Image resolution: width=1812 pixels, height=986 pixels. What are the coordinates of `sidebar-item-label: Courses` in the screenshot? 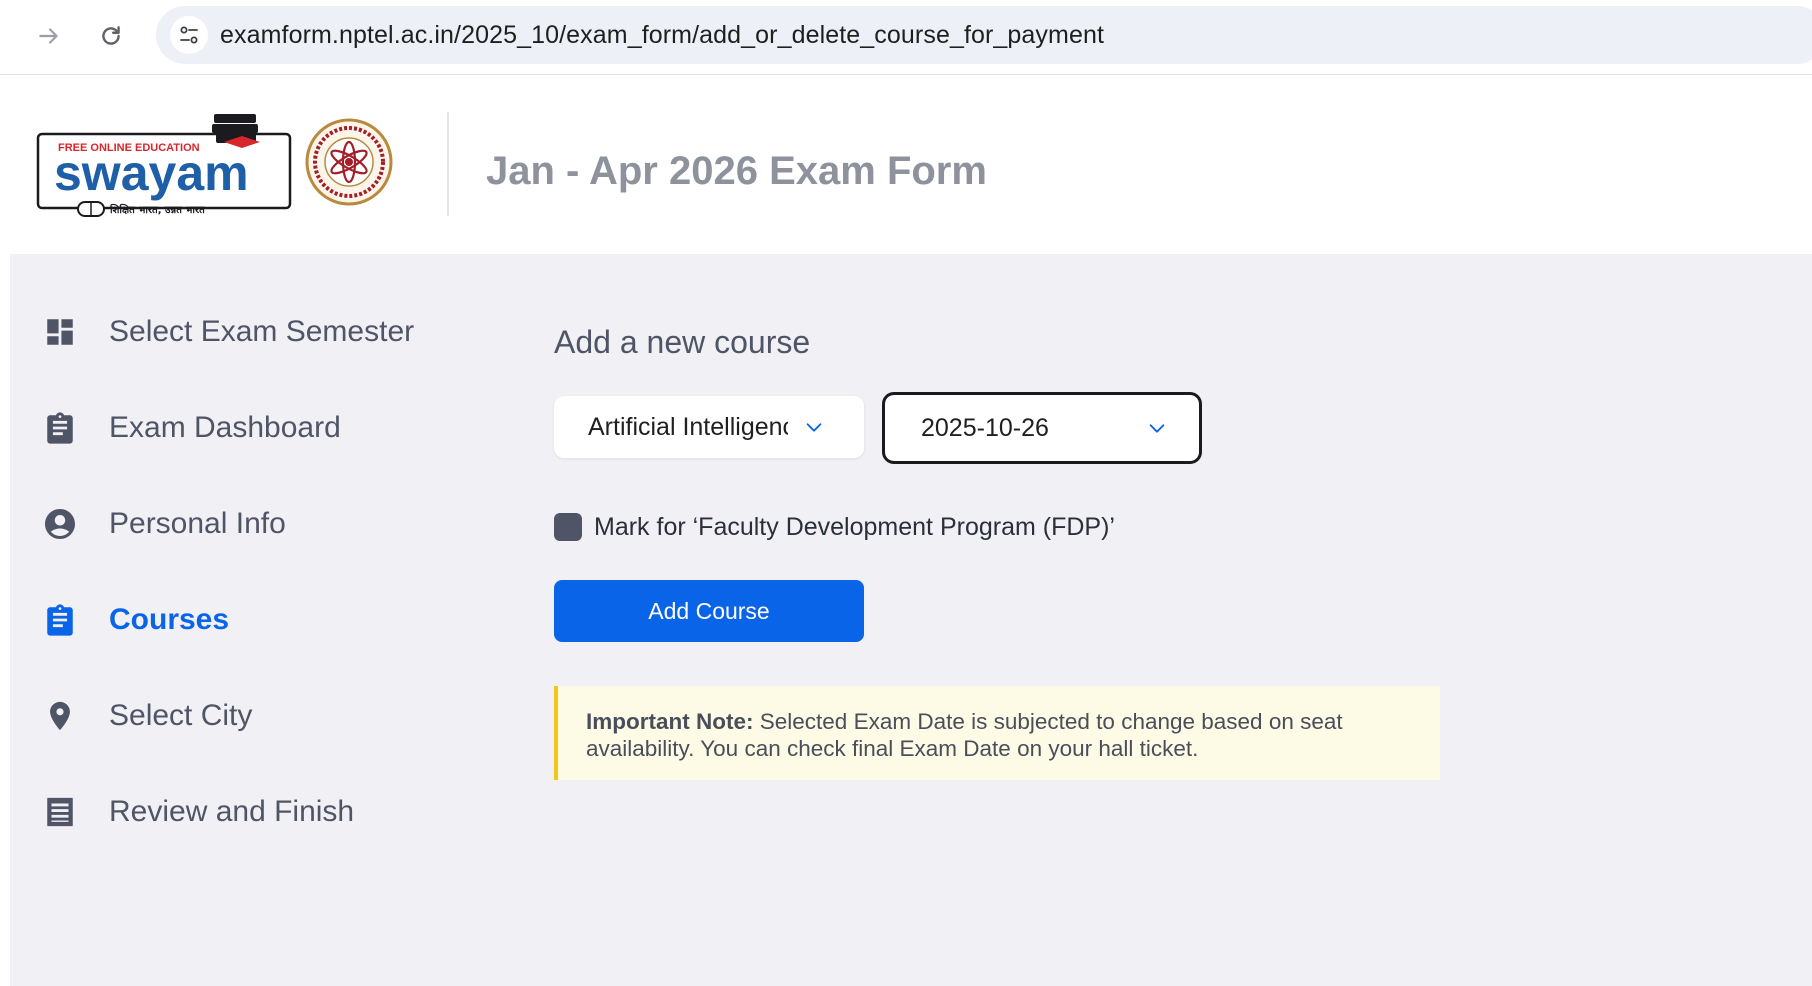 It's located at (169, 619).